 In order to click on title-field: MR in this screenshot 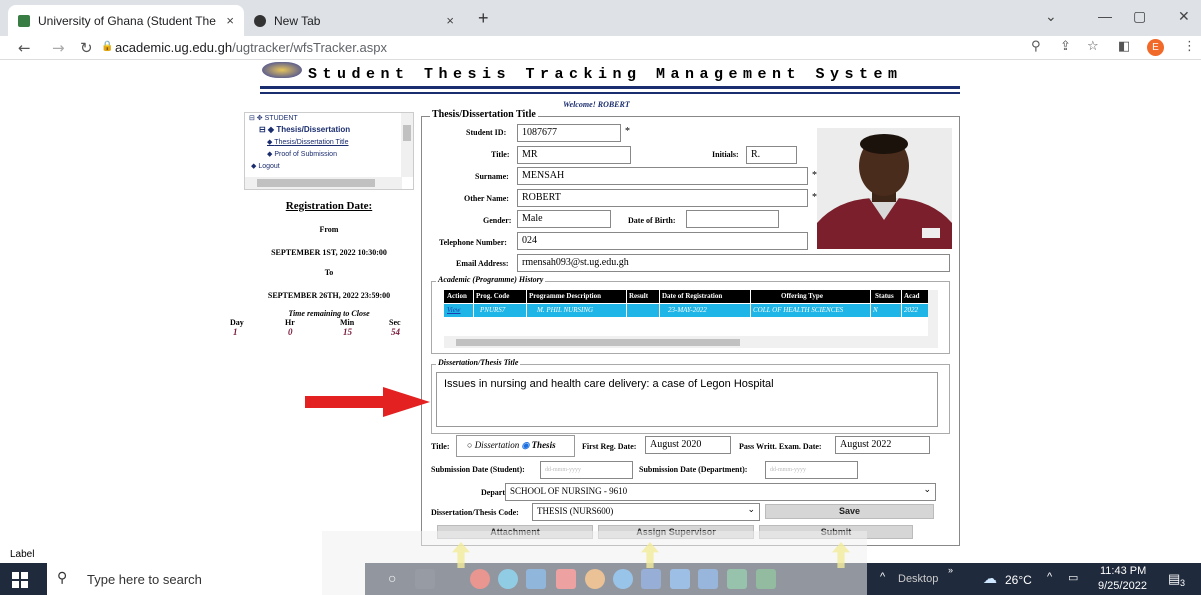, I will do `click(574, 155)`.